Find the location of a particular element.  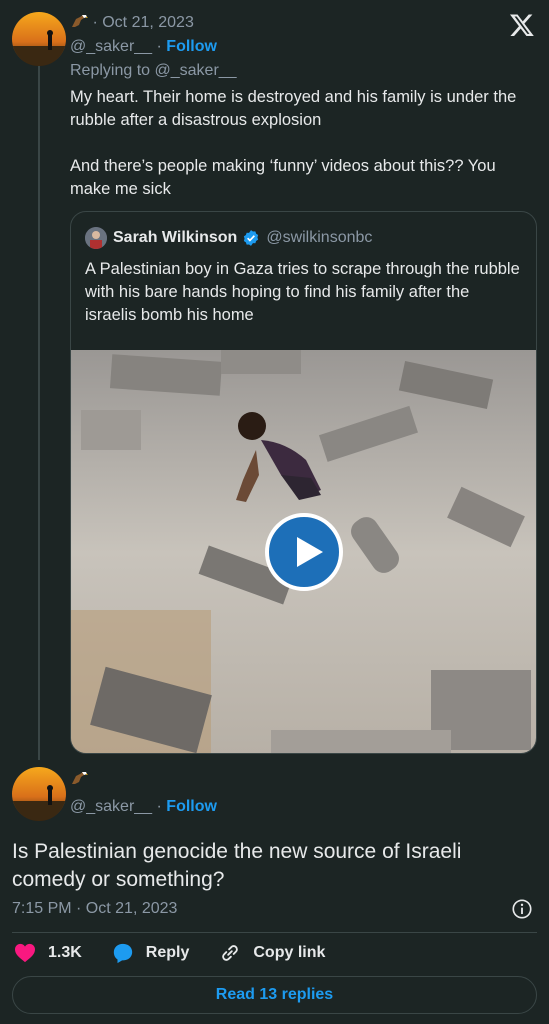

like-button: 1.3K is located at coordinates (48, 953).